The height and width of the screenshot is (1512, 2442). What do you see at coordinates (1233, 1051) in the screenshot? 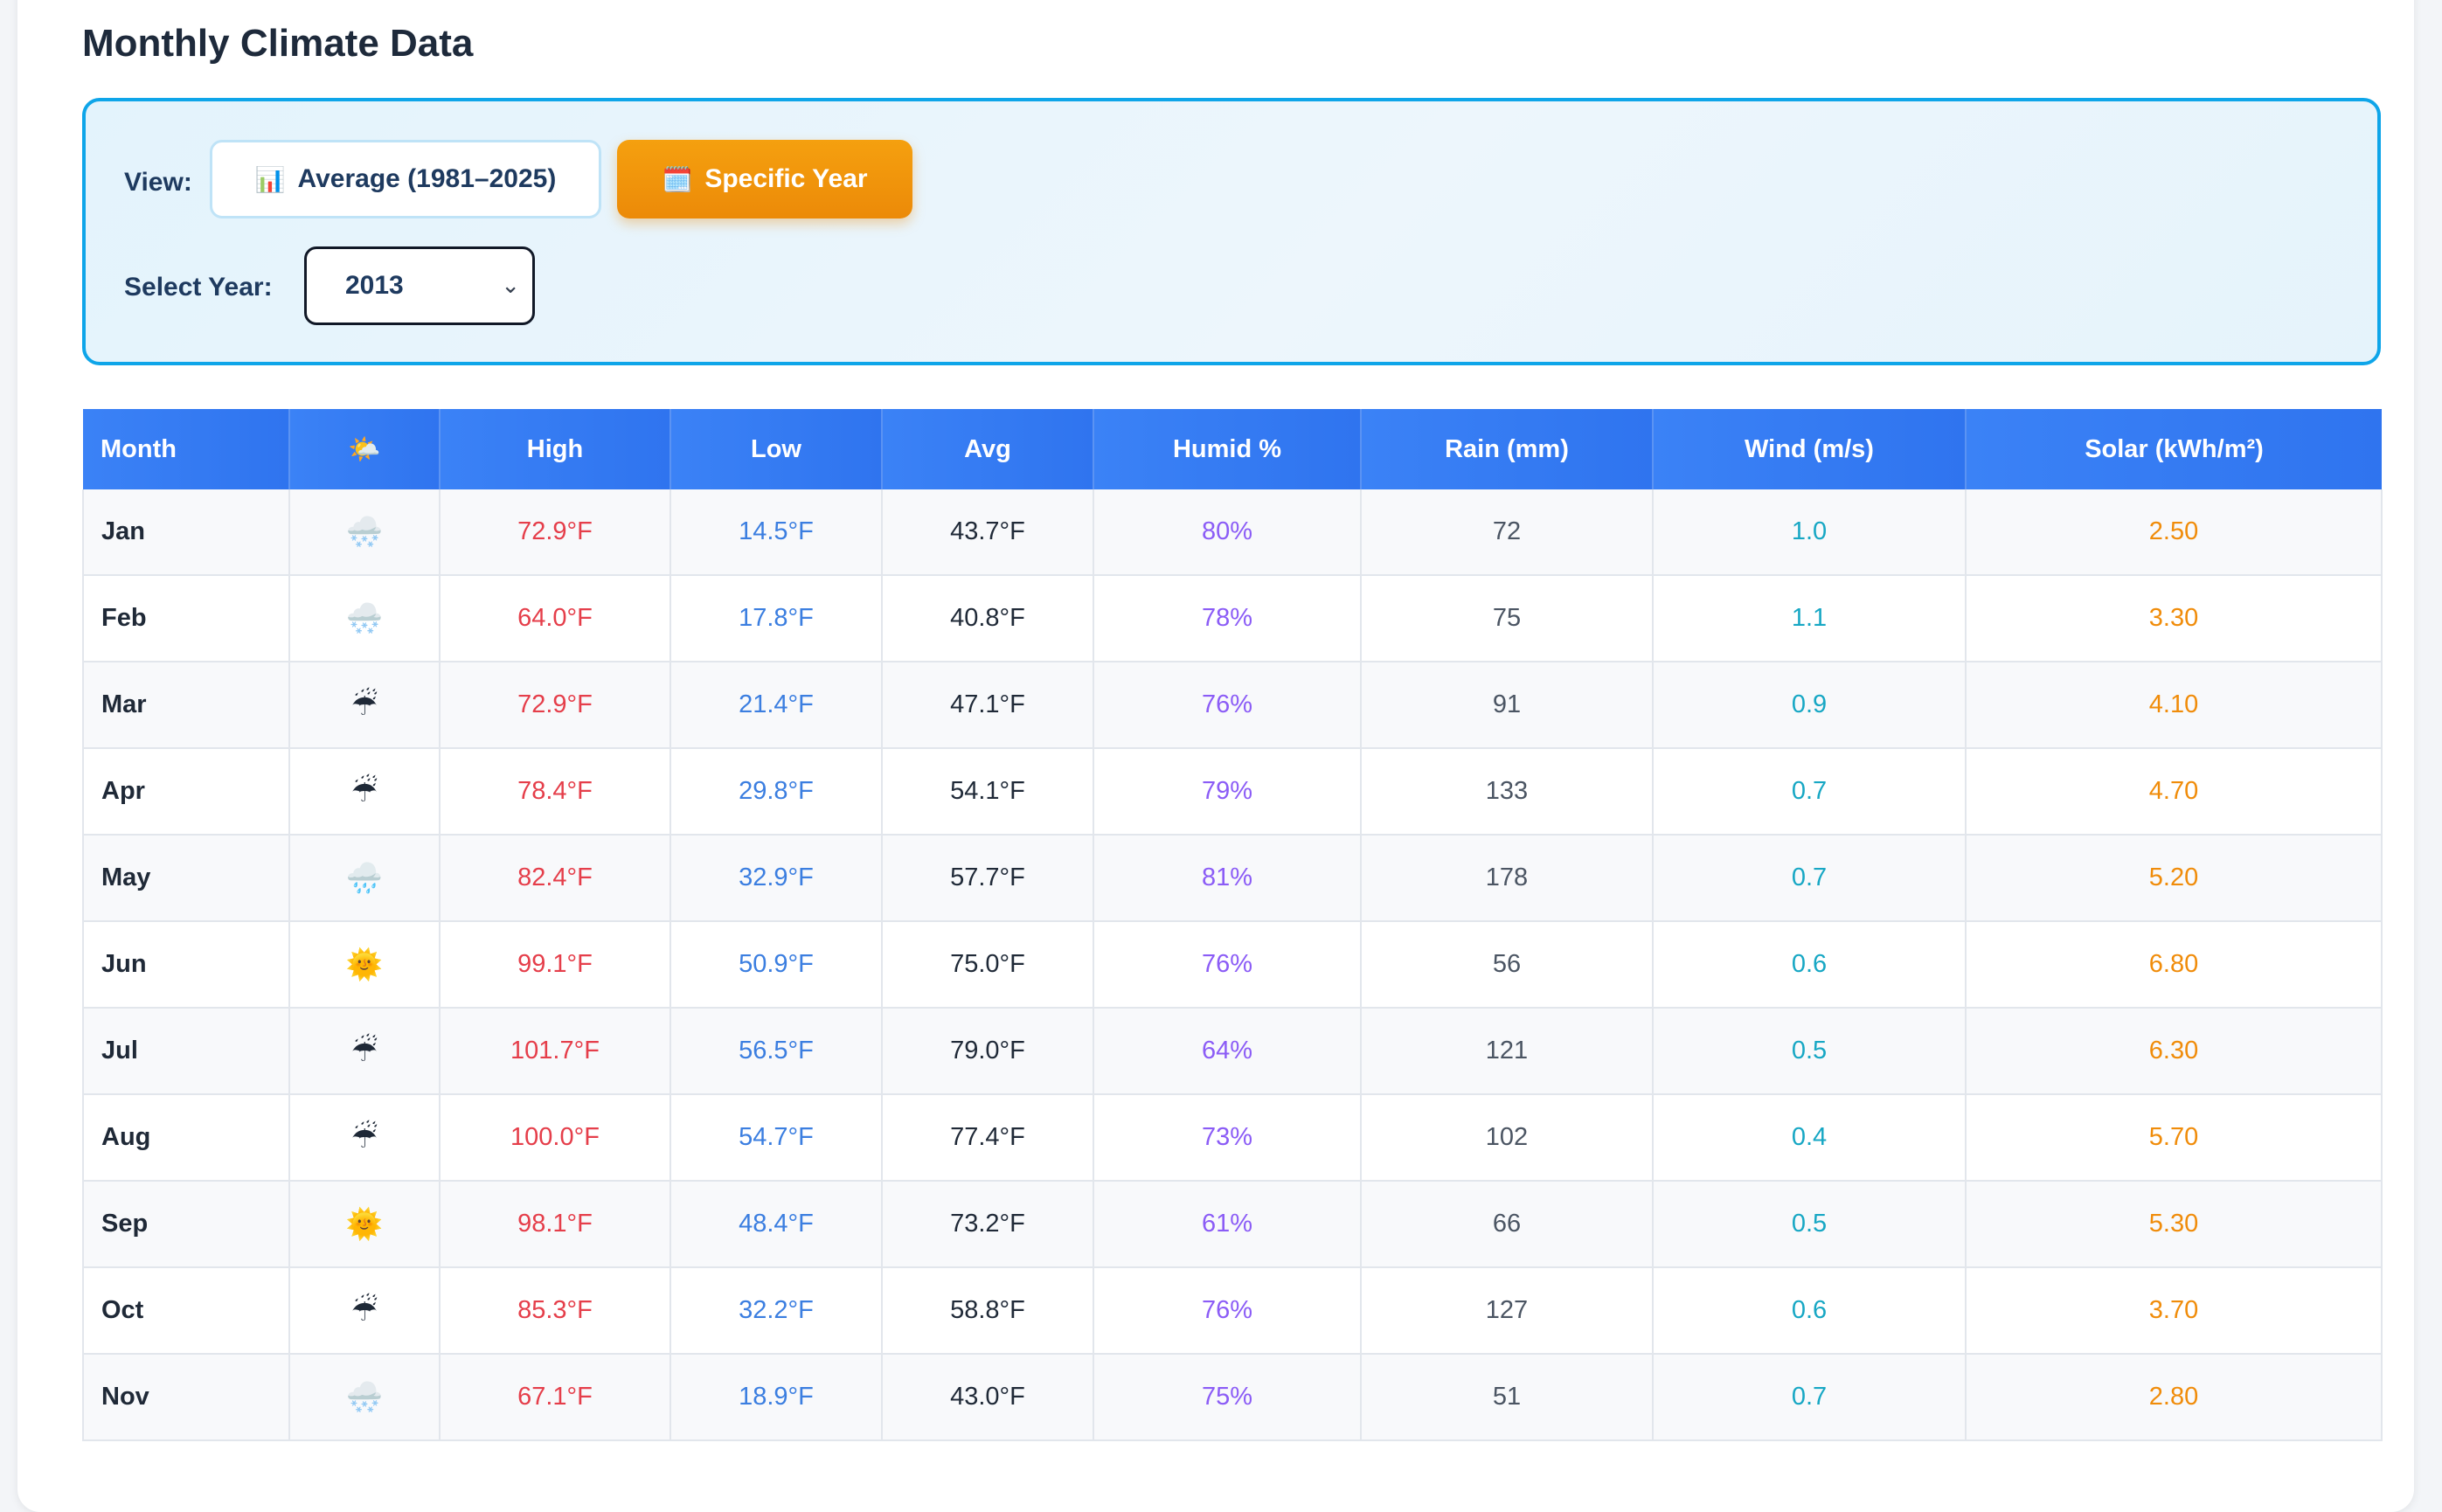
I see `table-row: Jul ☔ 101.7°F 56.5°F 79.0°F 64% 121 0.5 6.30` at bounding box center [1233, 1051].